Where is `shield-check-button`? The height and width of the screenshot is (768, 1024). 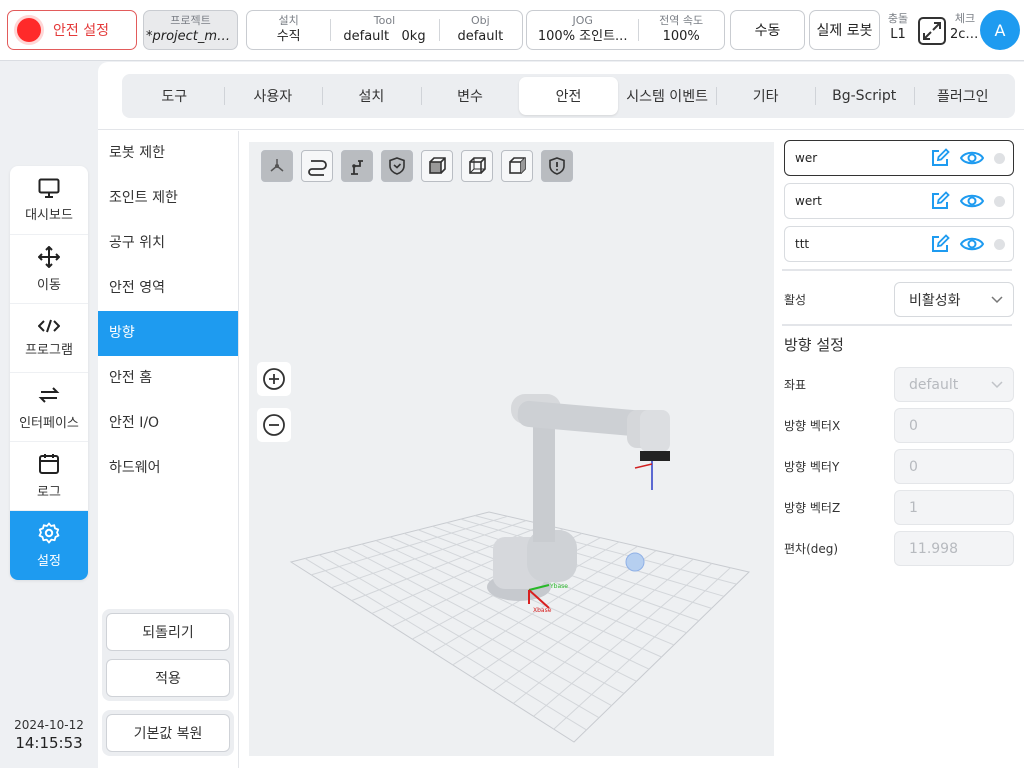
shield-check-button is located at coordinates (397, 166).